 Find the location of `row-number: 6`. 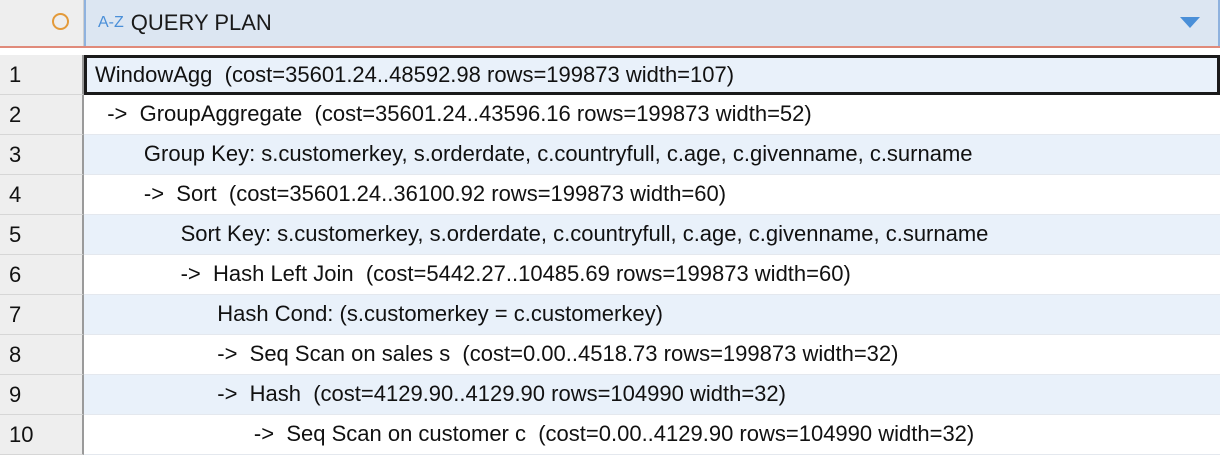

row-number: 6 is located at coordinates (42, 275).